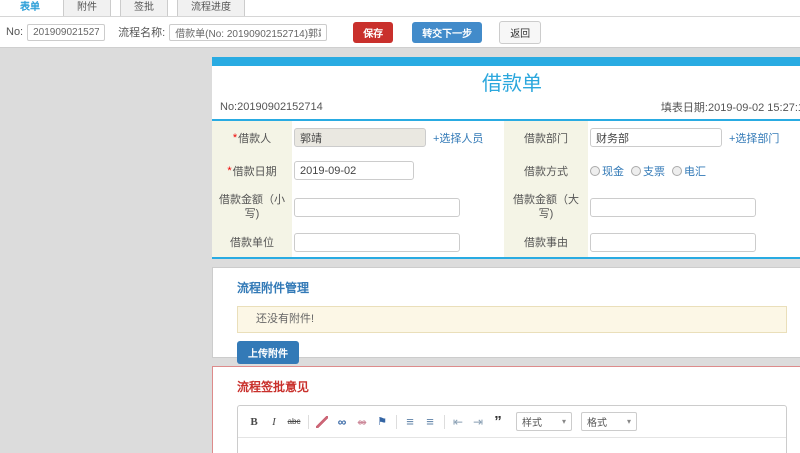  What do you see at coordinates (546, 207) in the screenshot?
I see `amount-big-label: 借款金额（大写)` at bounding box center [546, 207].